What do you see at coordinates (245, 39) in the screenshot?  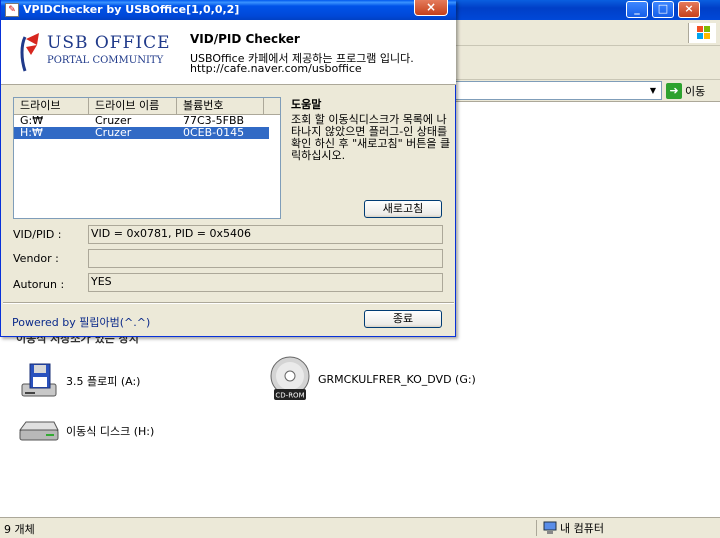 I see `app-name: VID/PID Checker` at bounding box center [245, 39].